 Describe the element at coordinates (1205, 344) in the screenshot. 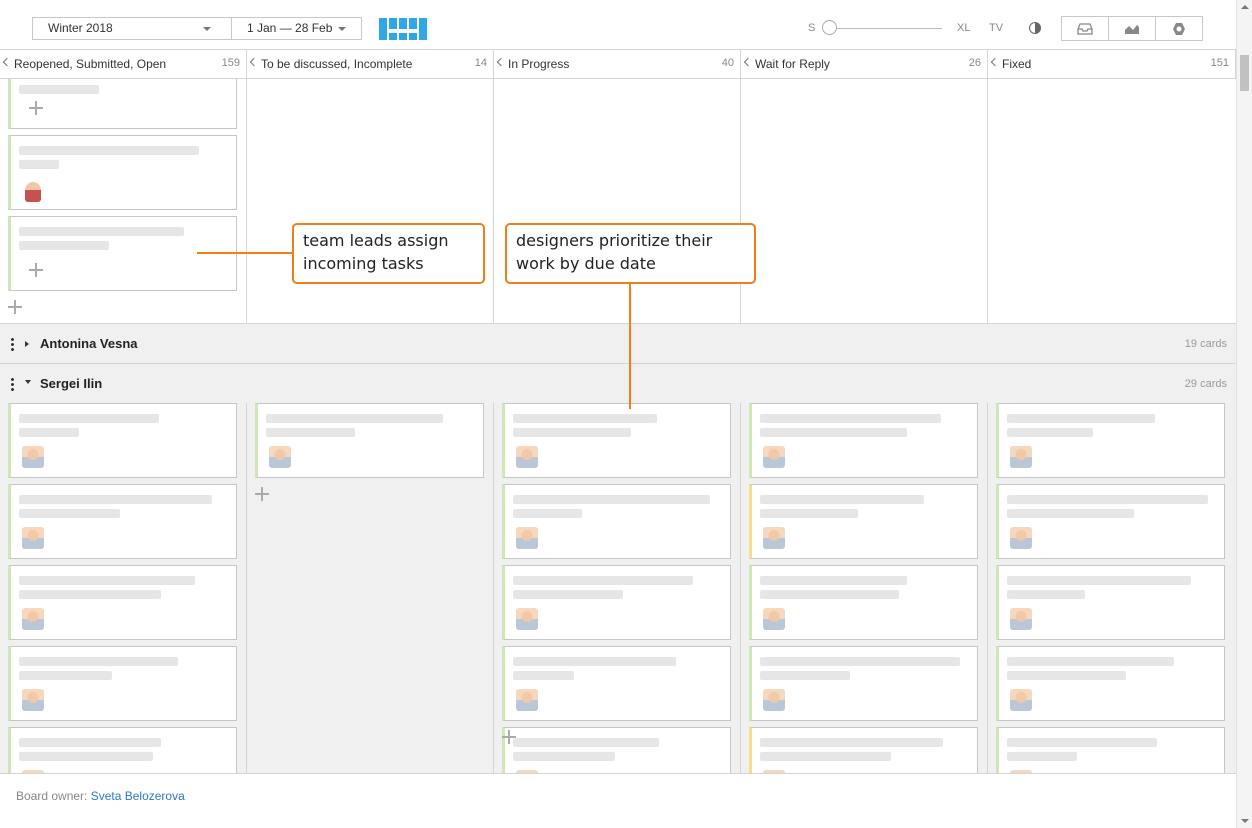

I see `swimlane-count: 19 cards` at that location.